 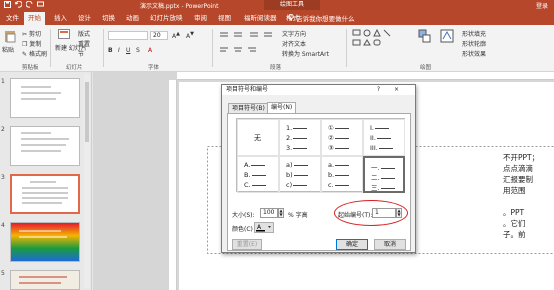 I want to click on paste-button: 粘贴, so click(x=8, y=49).